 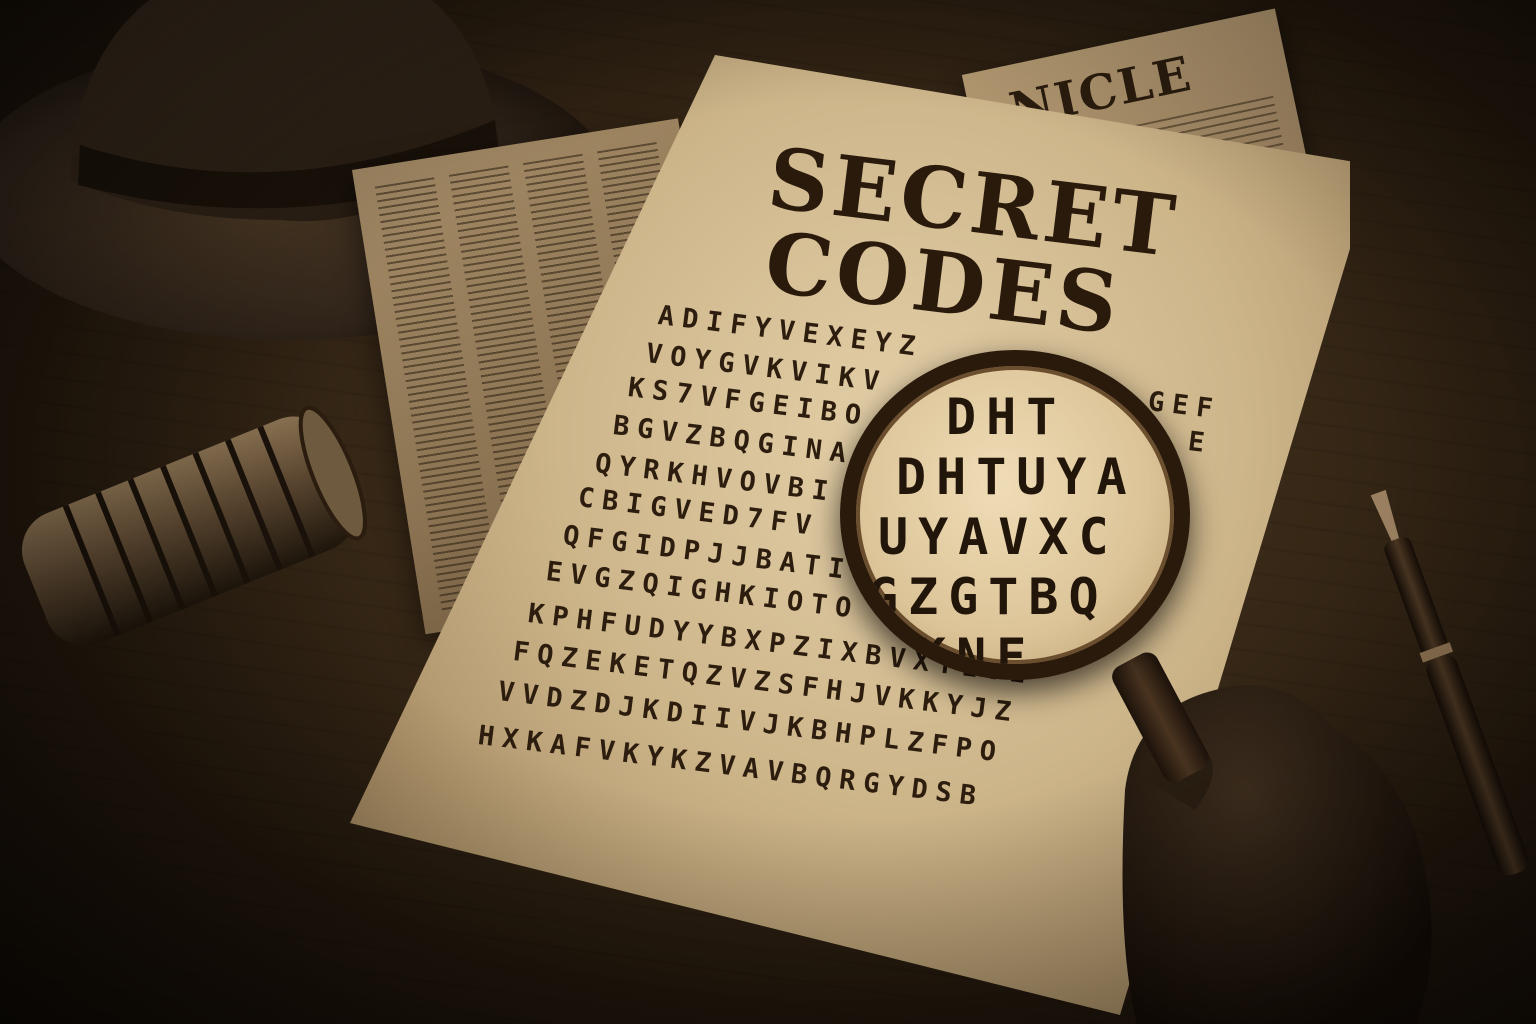 I want to click on gloved-hand, so click(x=1277, y=854).